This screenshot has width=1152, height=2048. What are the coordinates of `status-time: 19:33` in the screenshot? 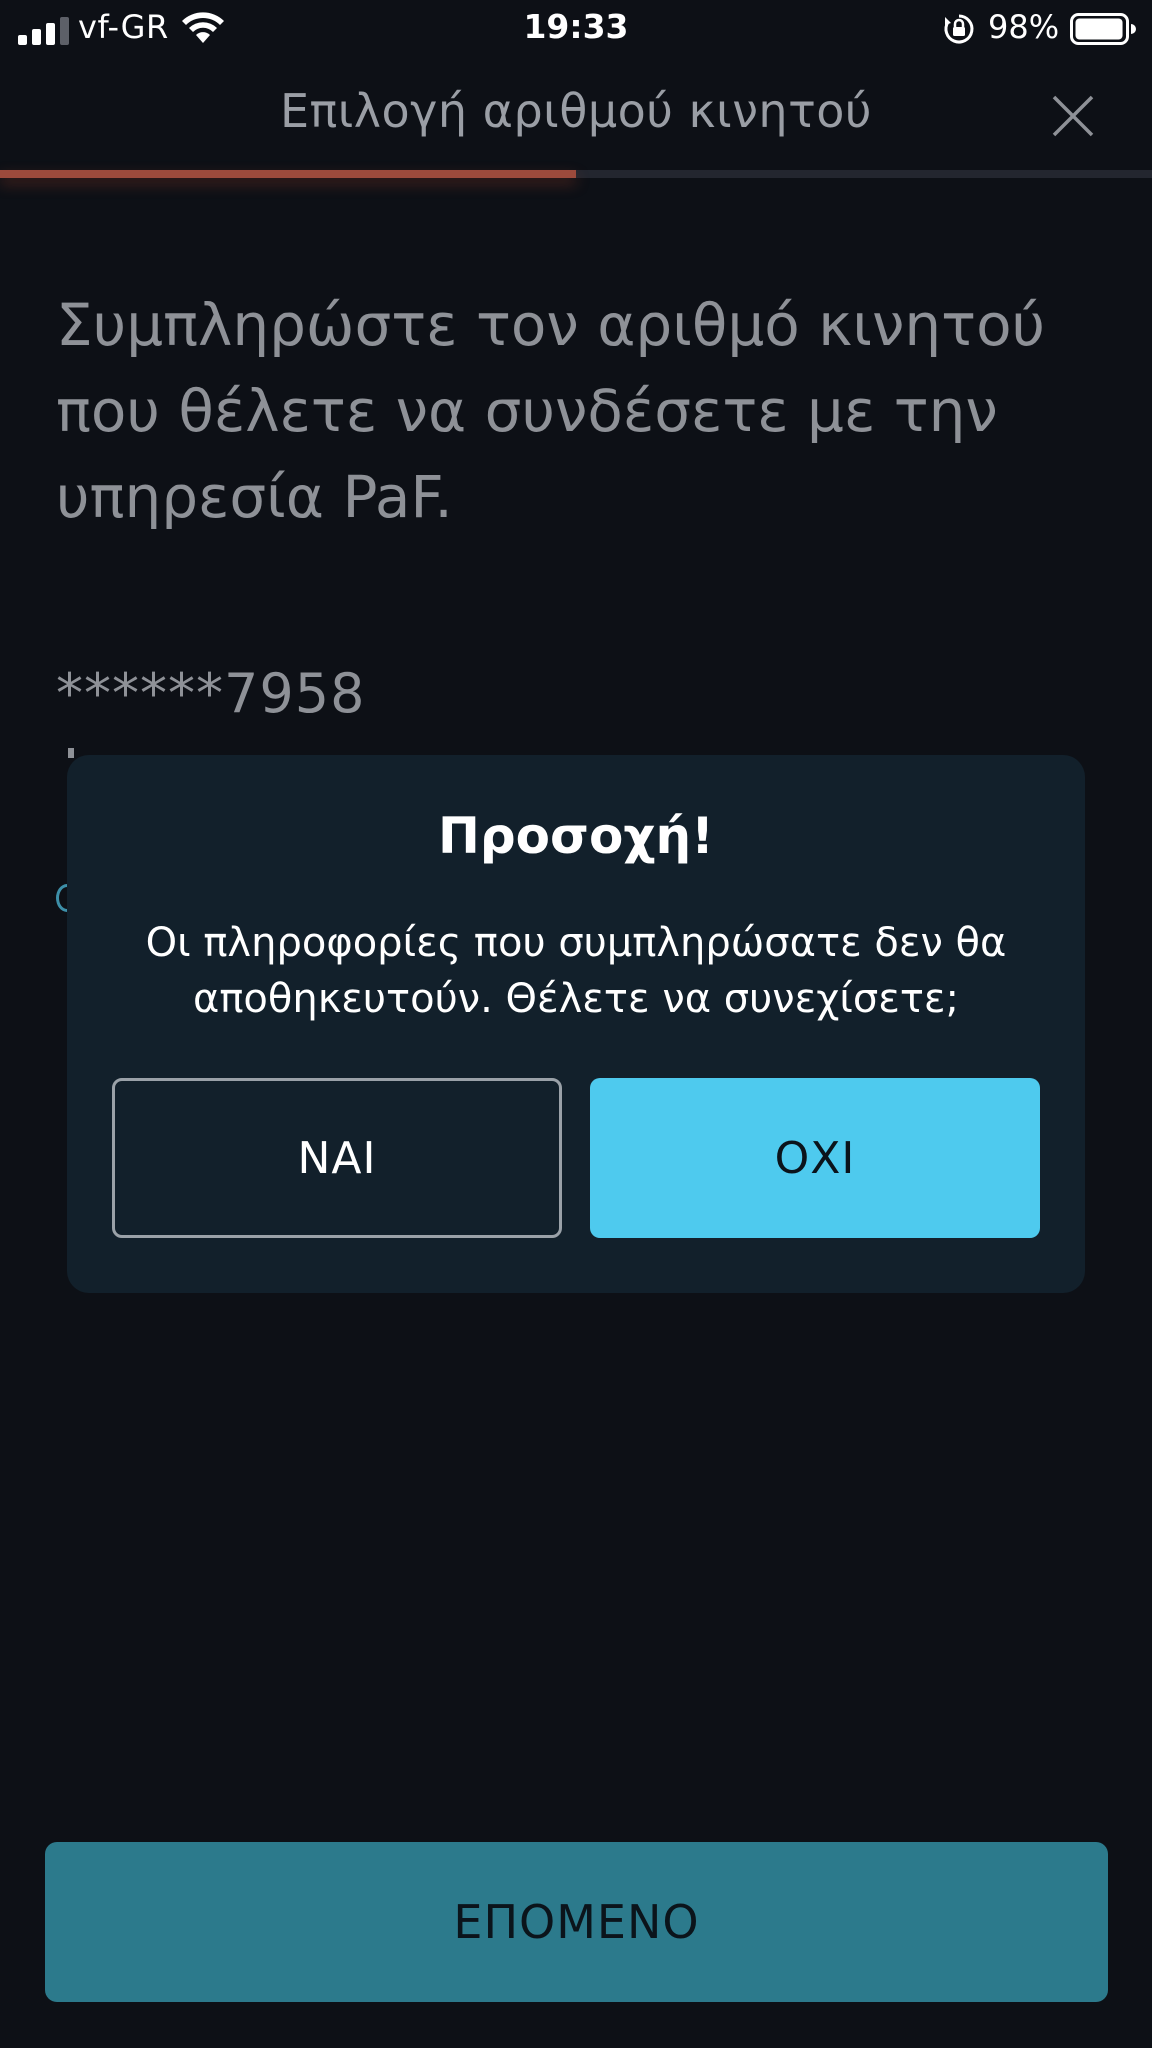 It's located at (576, 26).